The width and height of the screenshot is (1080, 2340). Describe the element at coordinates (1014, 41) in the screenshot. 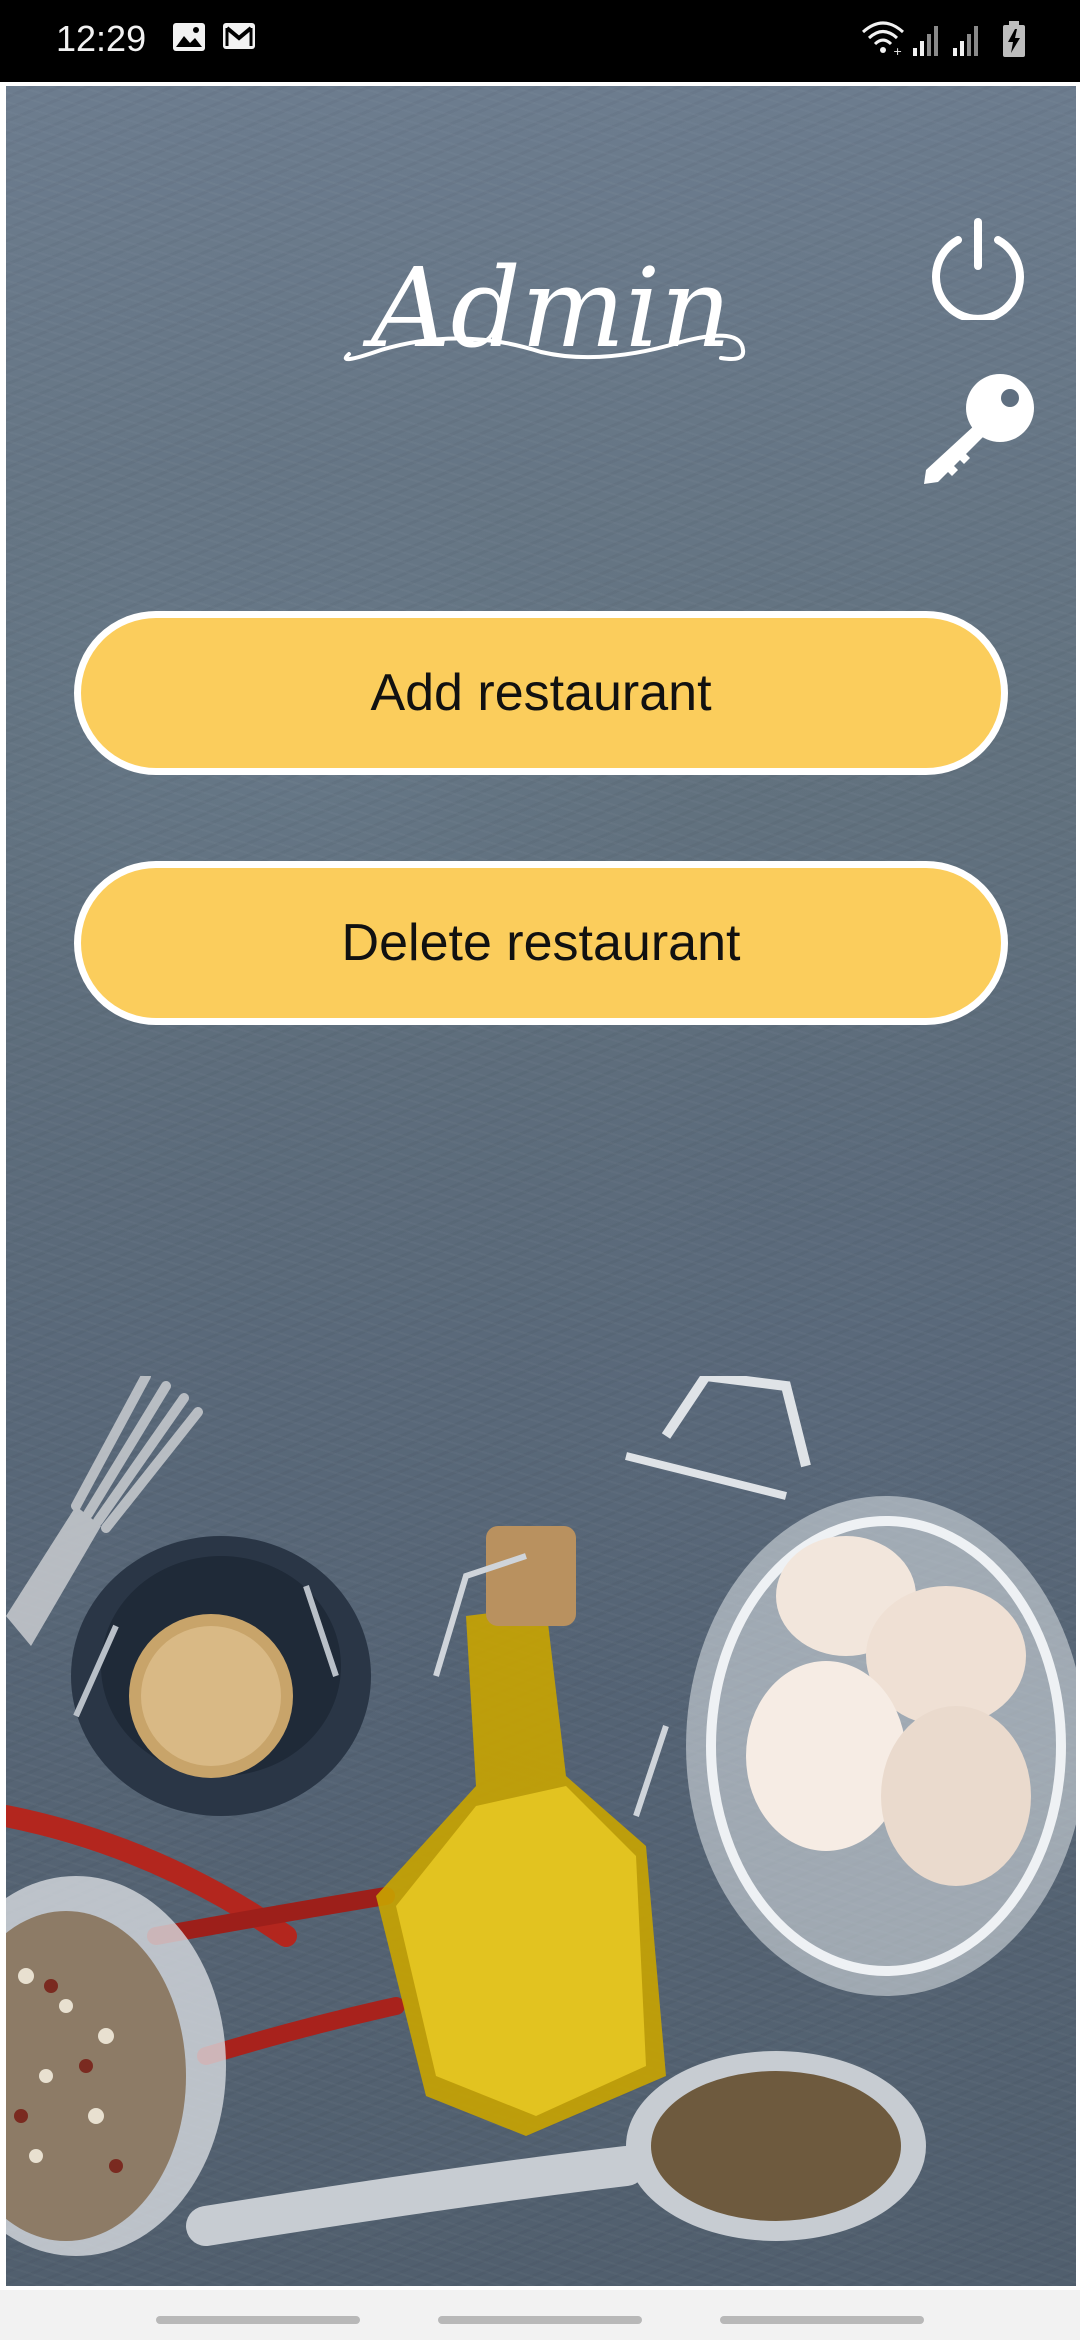

I see `battery-charging-icon` at that location.